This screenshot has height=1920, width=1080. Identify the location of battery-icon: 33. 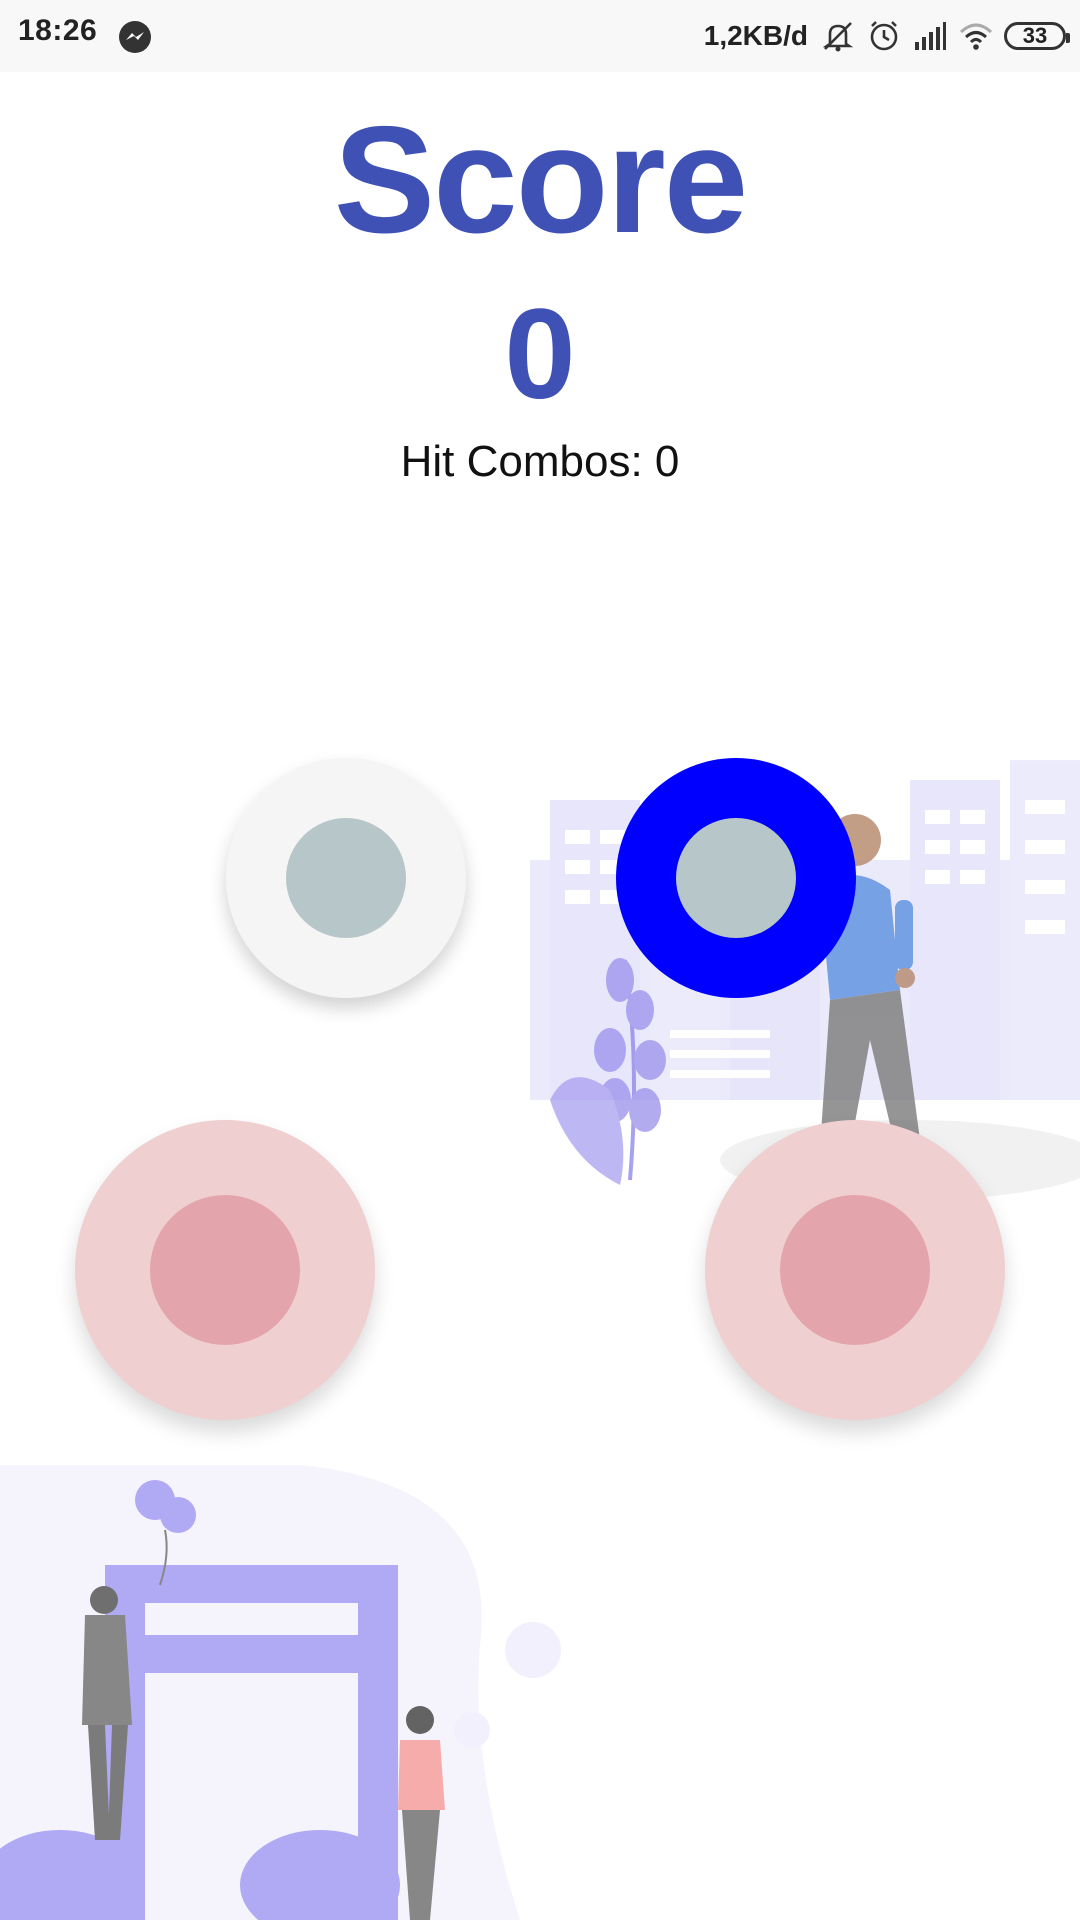
(1037, 36).